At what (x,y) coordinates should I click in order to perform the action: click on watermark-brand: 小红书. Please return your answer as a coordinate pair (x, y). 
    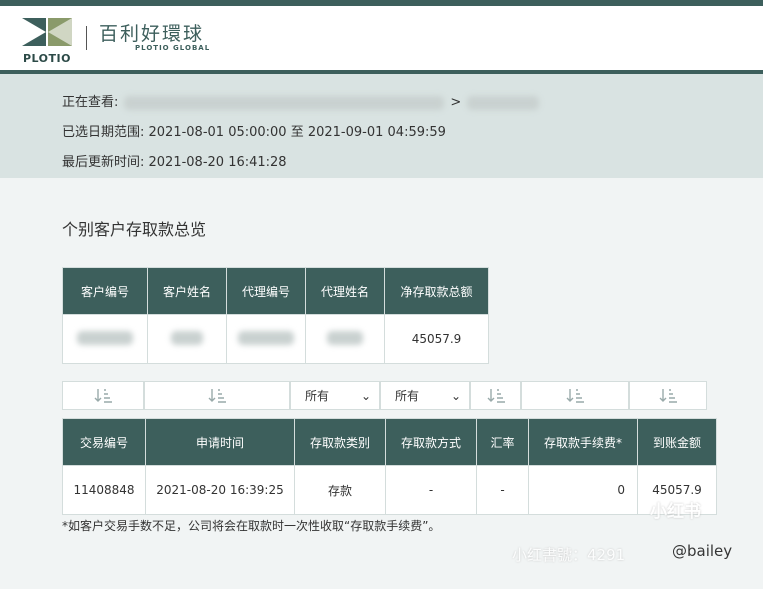
    Looking at the image, I should click on (675, 512).